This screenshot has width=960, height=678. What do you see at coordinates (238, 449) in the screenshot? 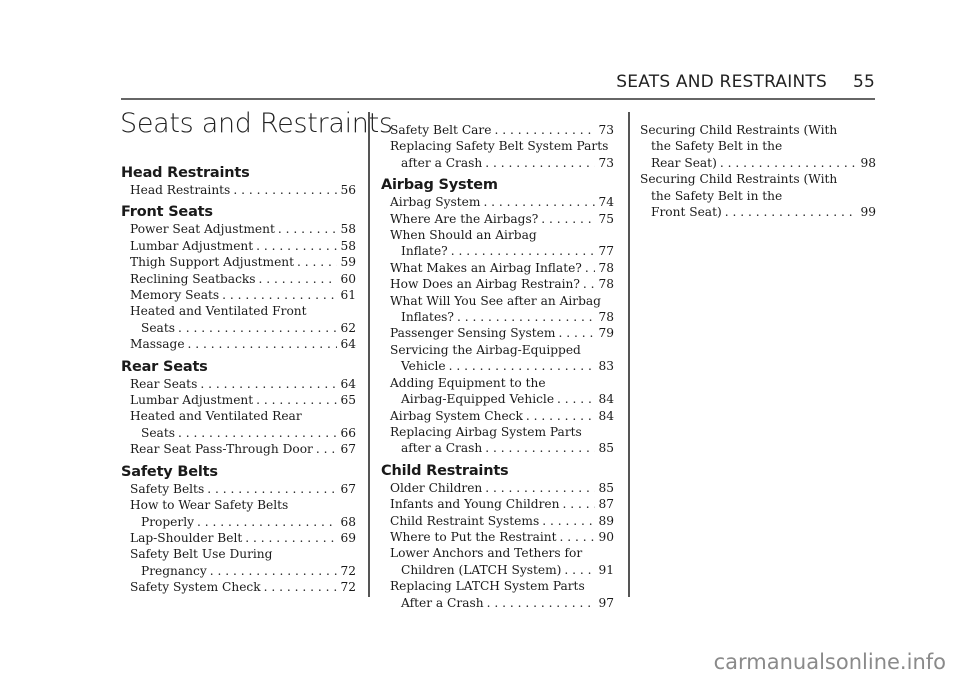
I see `toc-entry: Rear Seat Pass-Through Door 67` at bounding box center [238, 449].